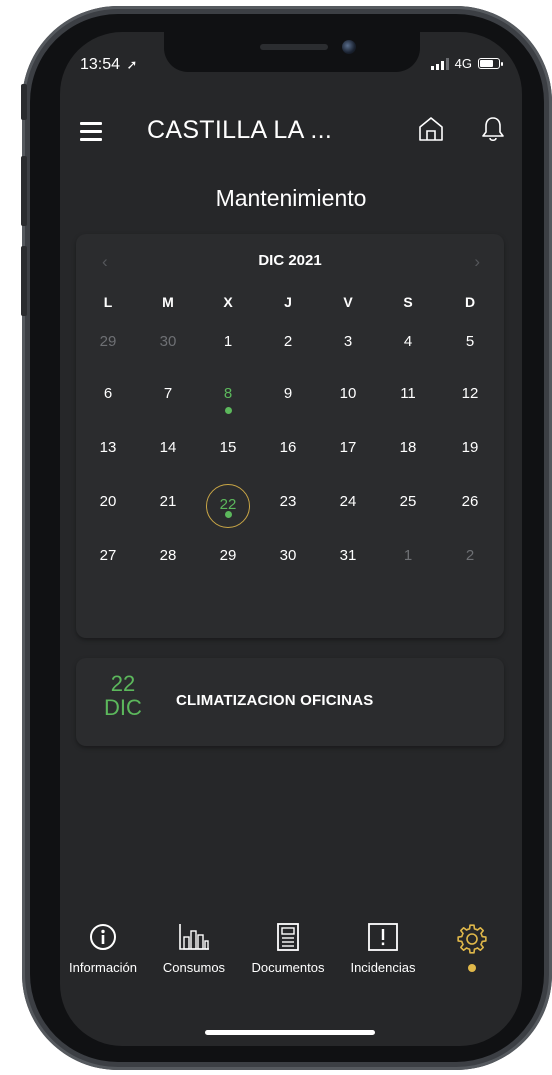 This screenshot has height=1075, width=552. What do you see at coordinates (108, 458) in the screenshot?
I see `calendar-day: 13` at bounding box center [108, 458].